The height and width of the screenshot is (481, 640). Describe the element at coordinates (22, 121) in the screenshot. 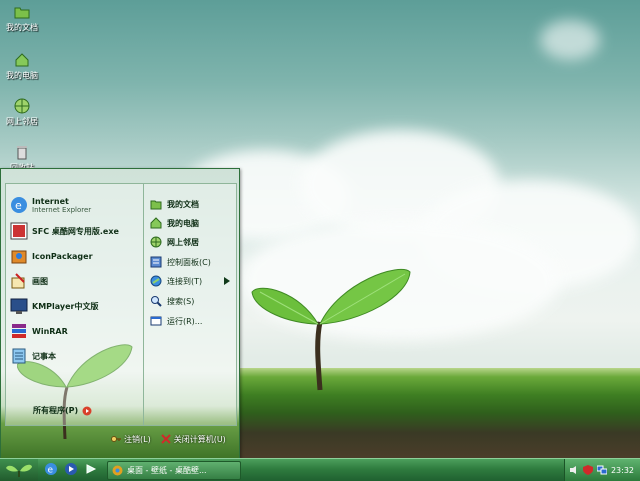

I see `desktop-icon-label: 网上邻居` at that location.